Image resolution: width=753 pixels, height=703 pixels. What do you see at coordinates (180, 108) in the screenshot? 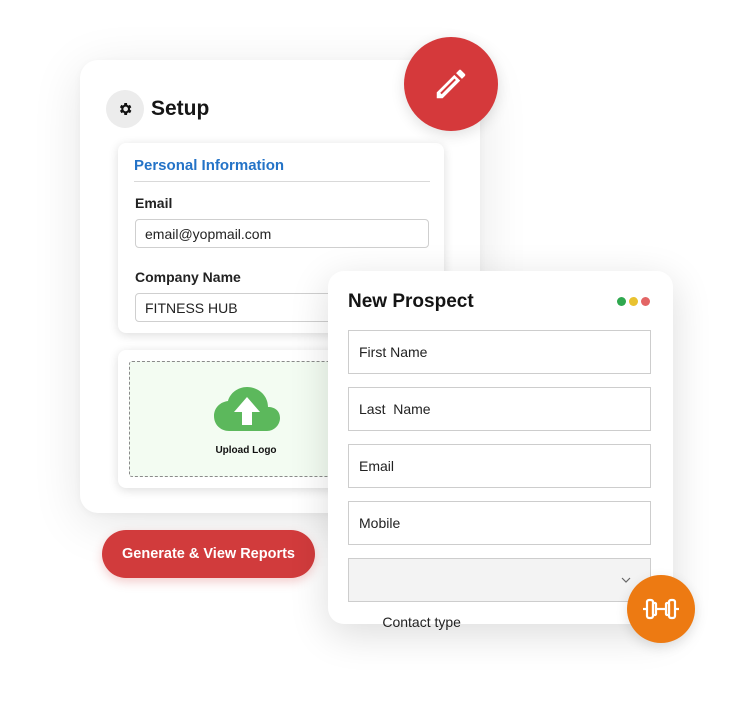
I see `setup-title: Setup` at bounding box center [180, 108].